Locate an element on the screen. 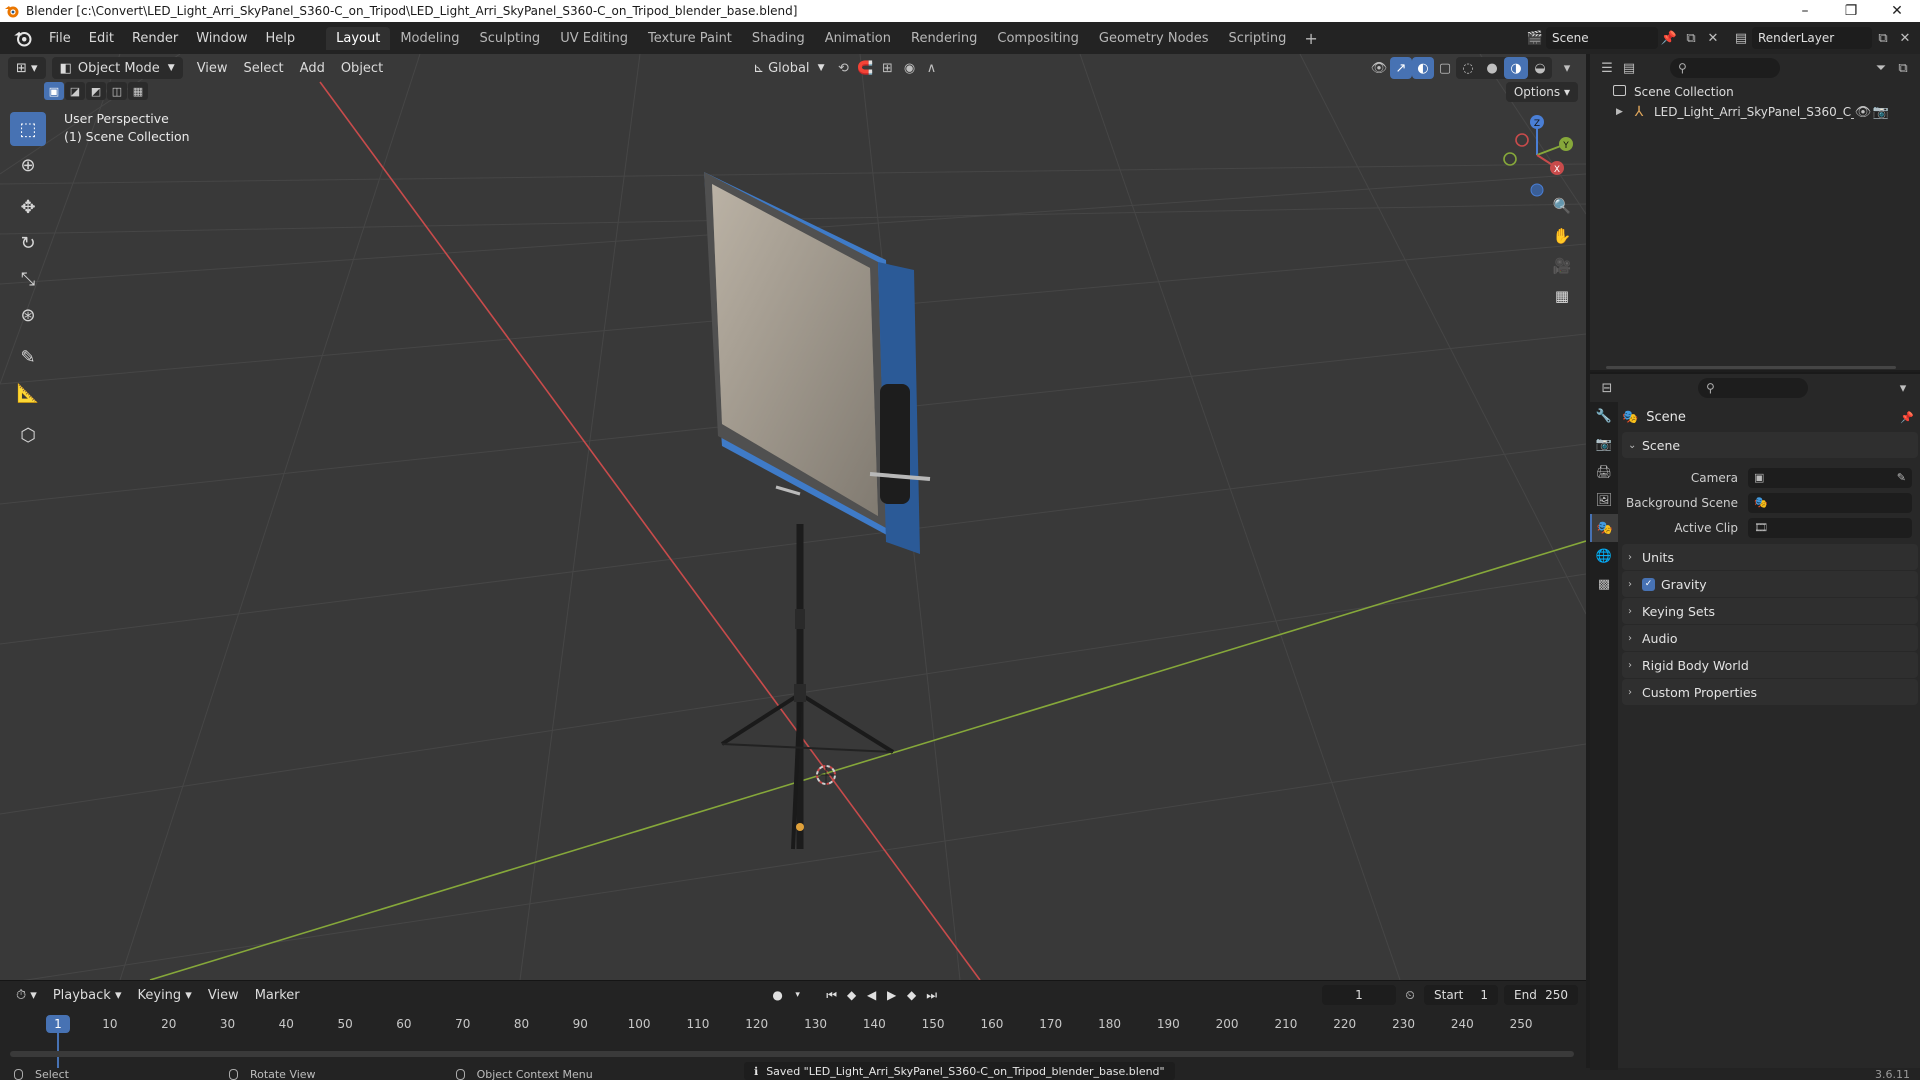  preview-range-icon: ⏲ is located at coordinates (1410, 995).